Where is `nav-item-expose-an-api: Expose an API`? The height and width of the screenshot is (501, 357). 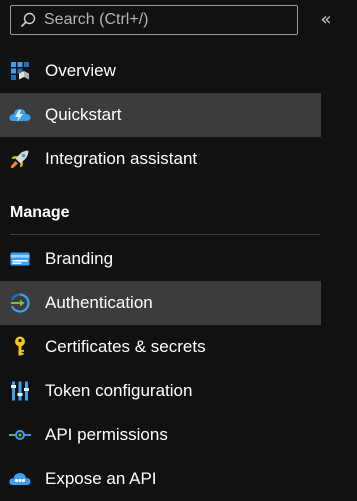 nav-item-expose-an-api: Expose an API is located at coordinates (160, 479).